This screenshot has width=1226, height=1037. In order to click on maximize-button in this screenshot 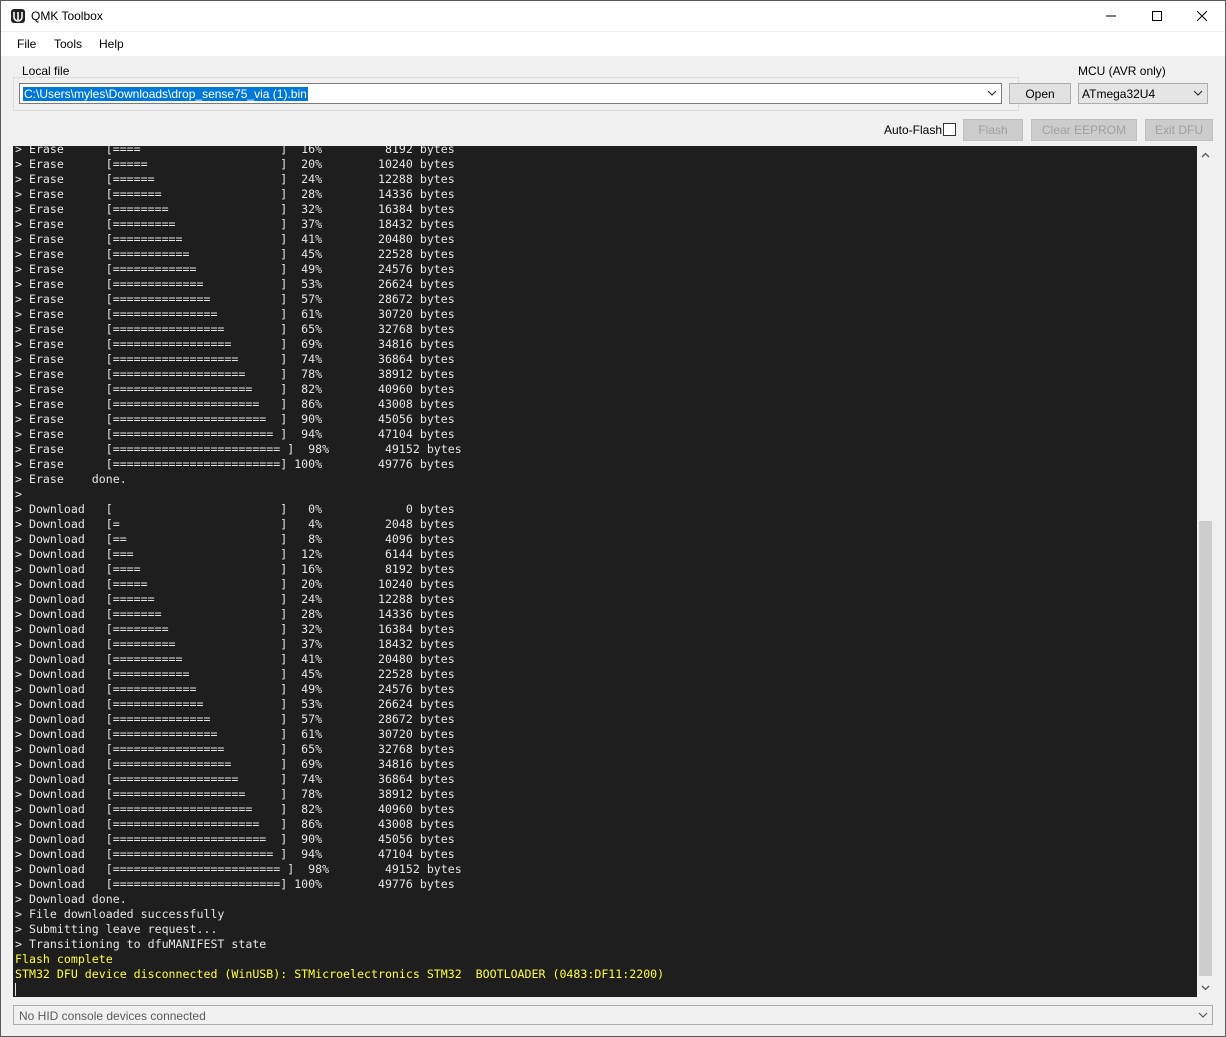, I will do `click(1157, 16)`.